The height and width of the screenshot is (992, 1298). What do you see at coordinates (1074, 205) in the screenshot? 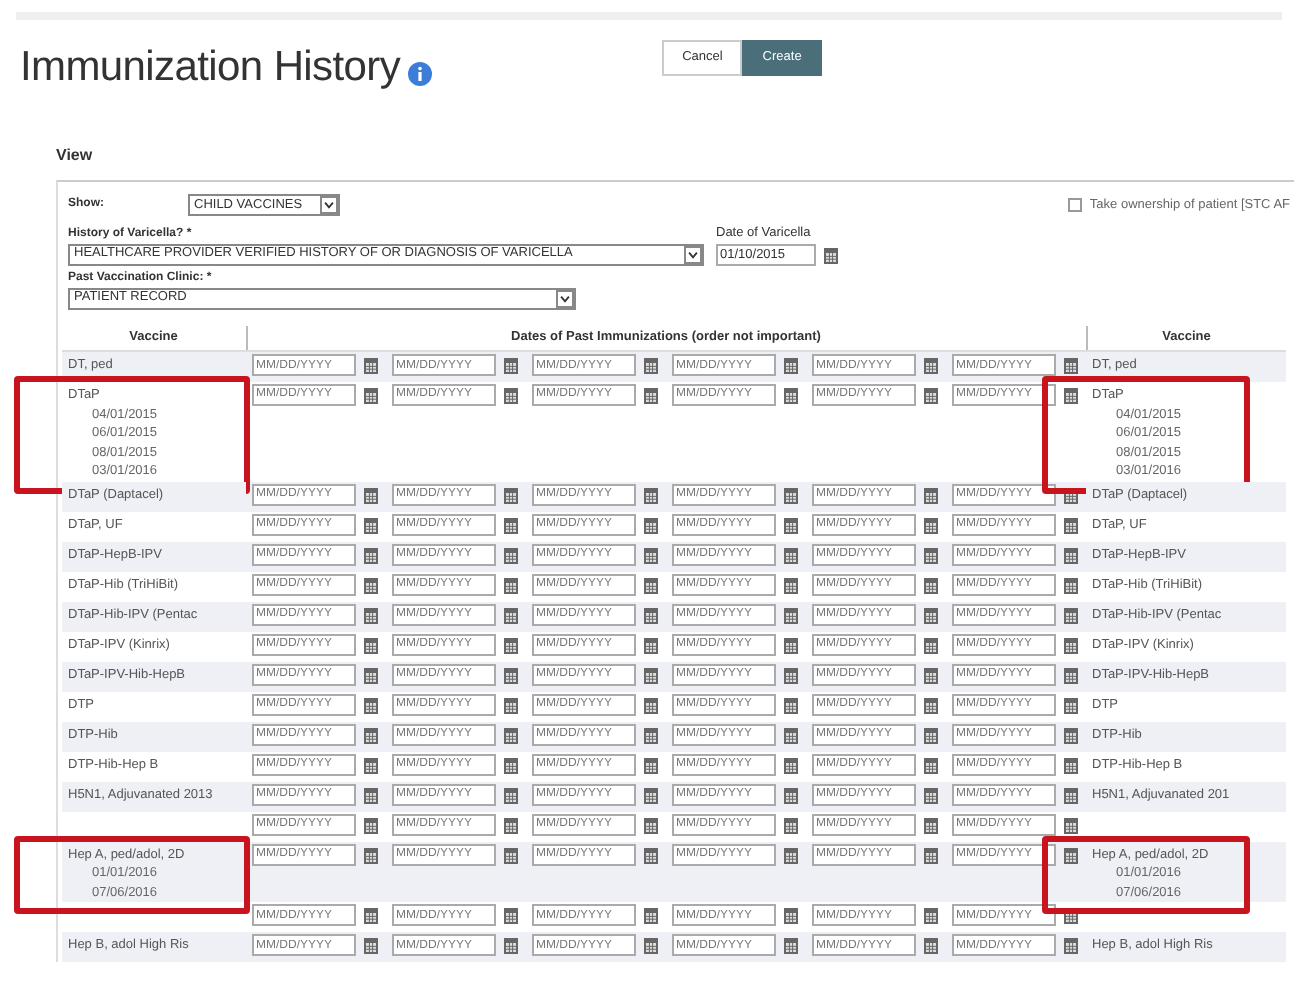
I see `checkbox` at bounding box center [1074, 205].